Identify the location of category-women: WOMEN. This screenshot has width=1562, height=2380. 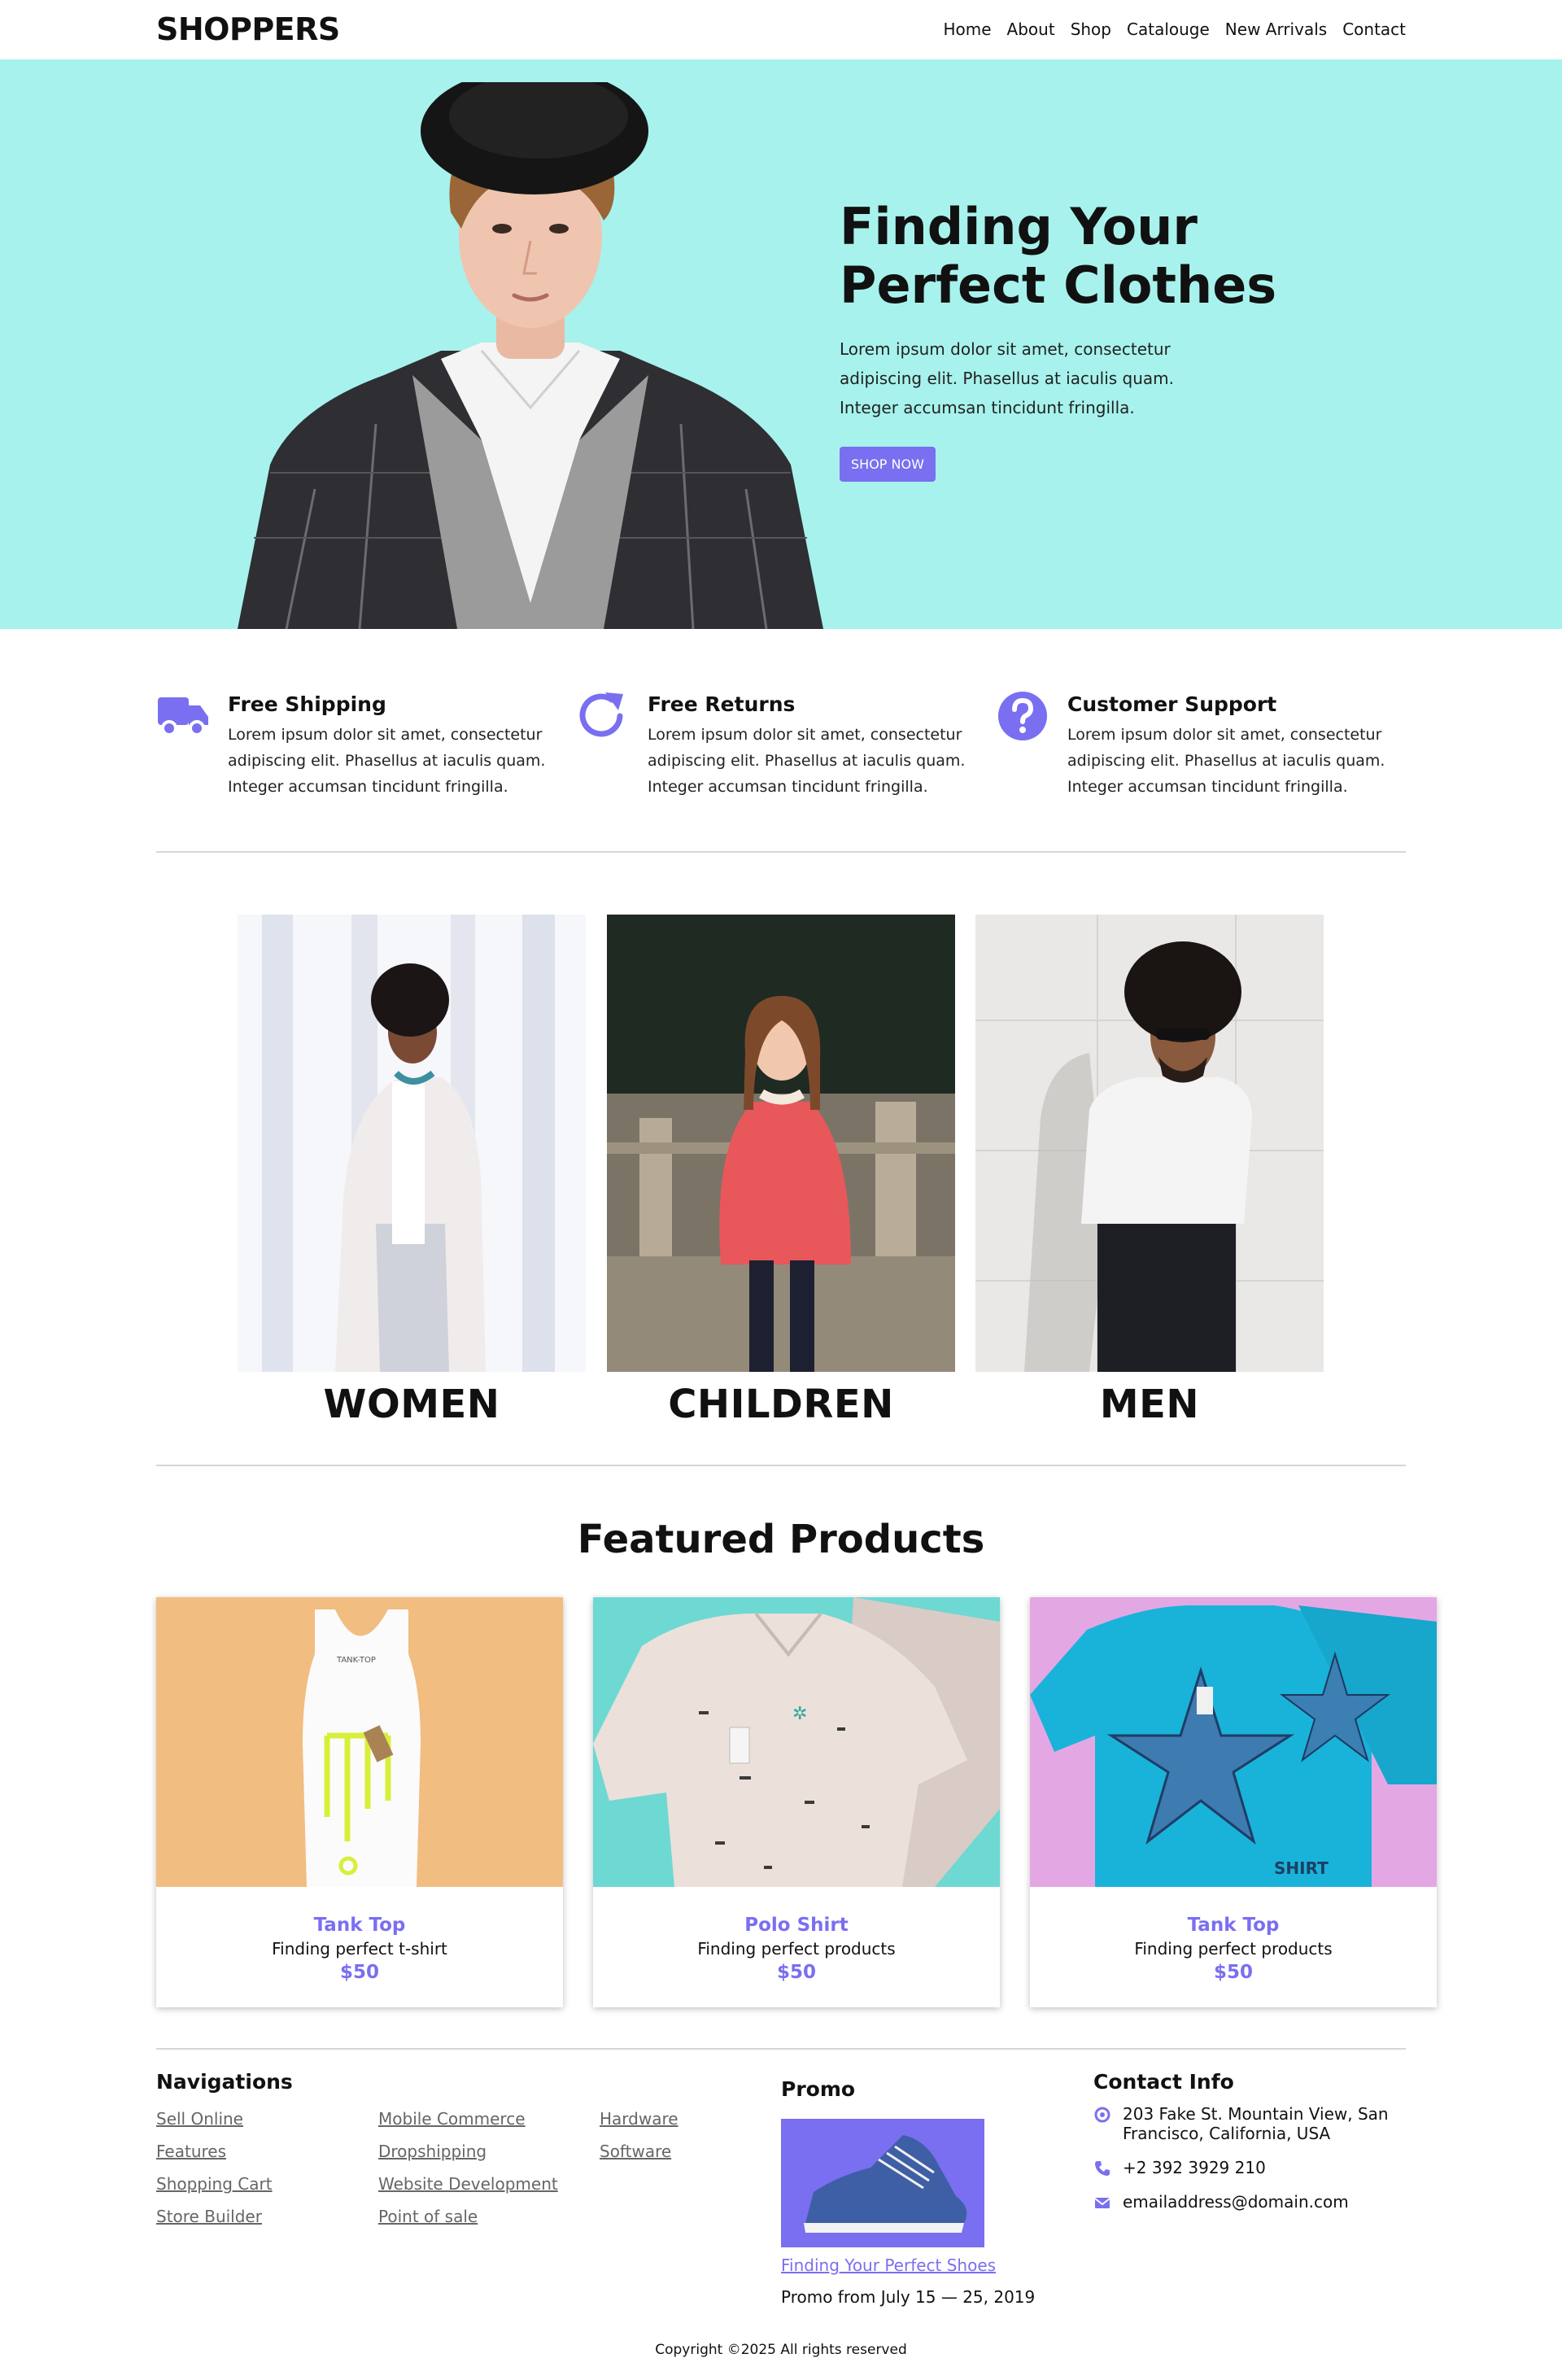
(412, 1171).